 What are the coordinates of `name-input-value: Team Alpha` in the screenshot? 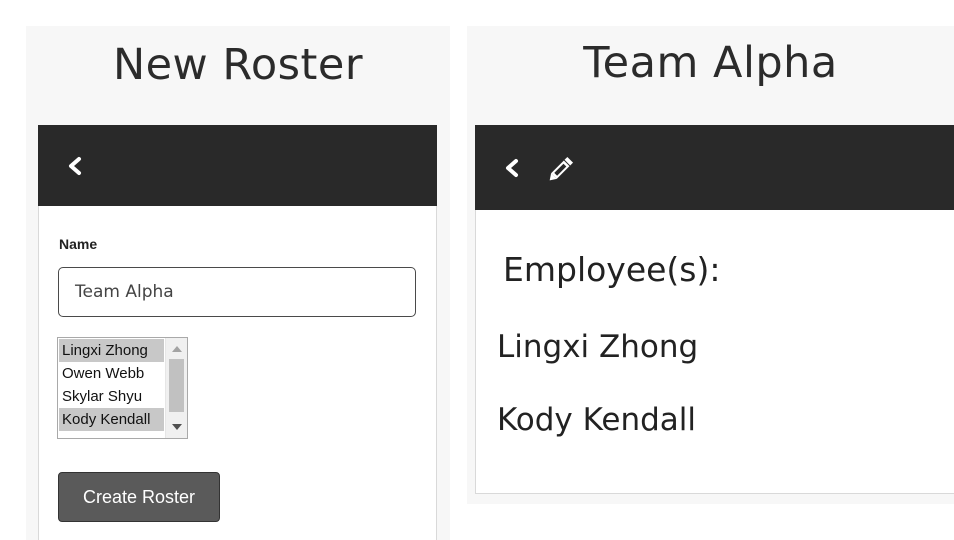 It's located at (124, 292).